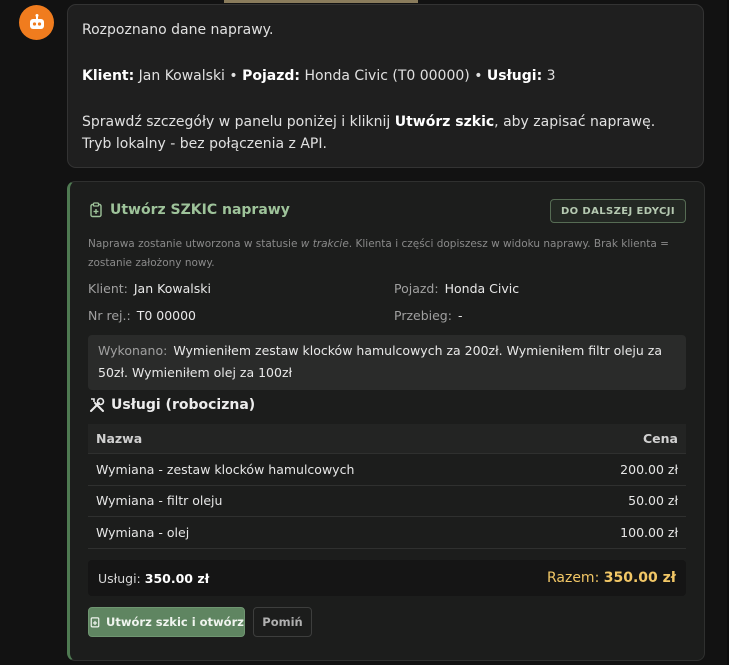 The height and width of the screenshot is (665, 729). Describe the element at coordinates (225, 469) in the screenshot. I see `service-name: Wymiana - zestaw klocków hamulcowych` at that location.